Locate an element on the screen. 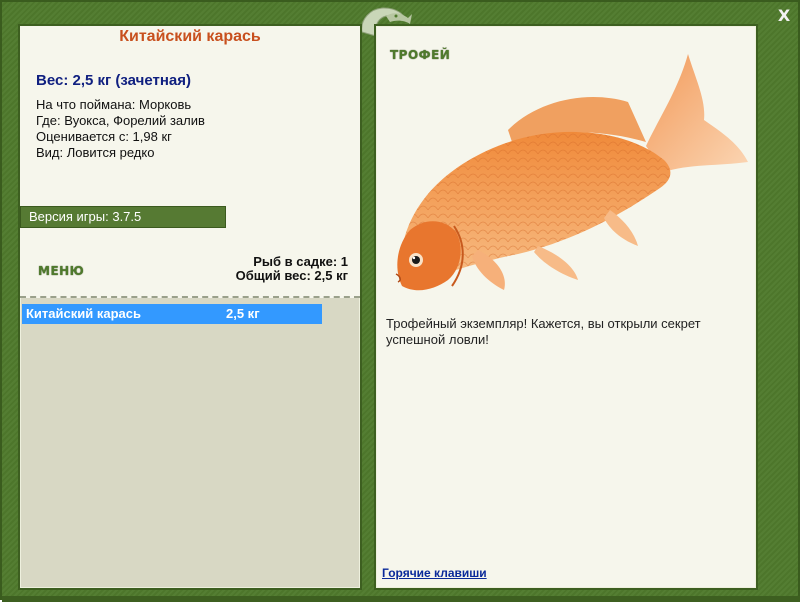 The width and height of the screenshot is (800, 602). catch-item-name: Китайский карась is located at coordinates (83, 313).